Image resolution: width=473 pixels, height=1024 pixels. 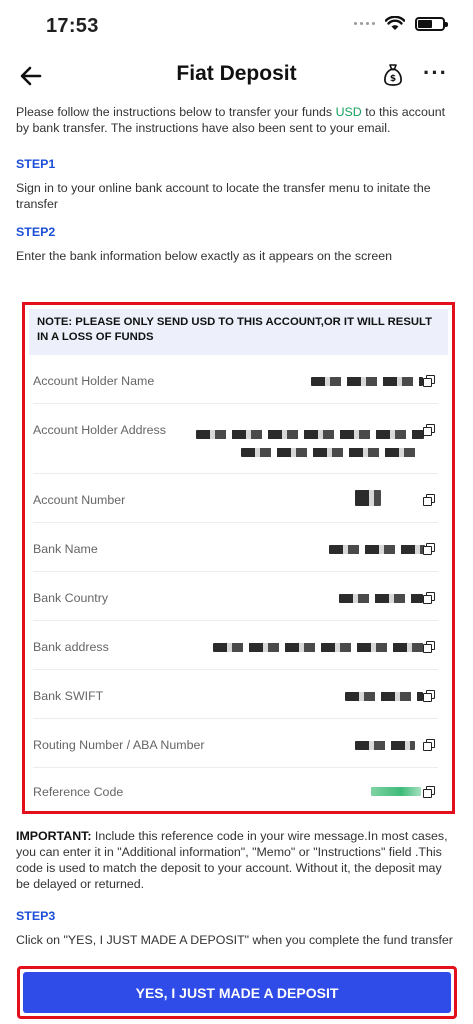 What do you see at coordinates (235, 694) in the screenshot?
I see `field-row-bank-swift: Bank SWIFT` at bounding box center [235, 694].